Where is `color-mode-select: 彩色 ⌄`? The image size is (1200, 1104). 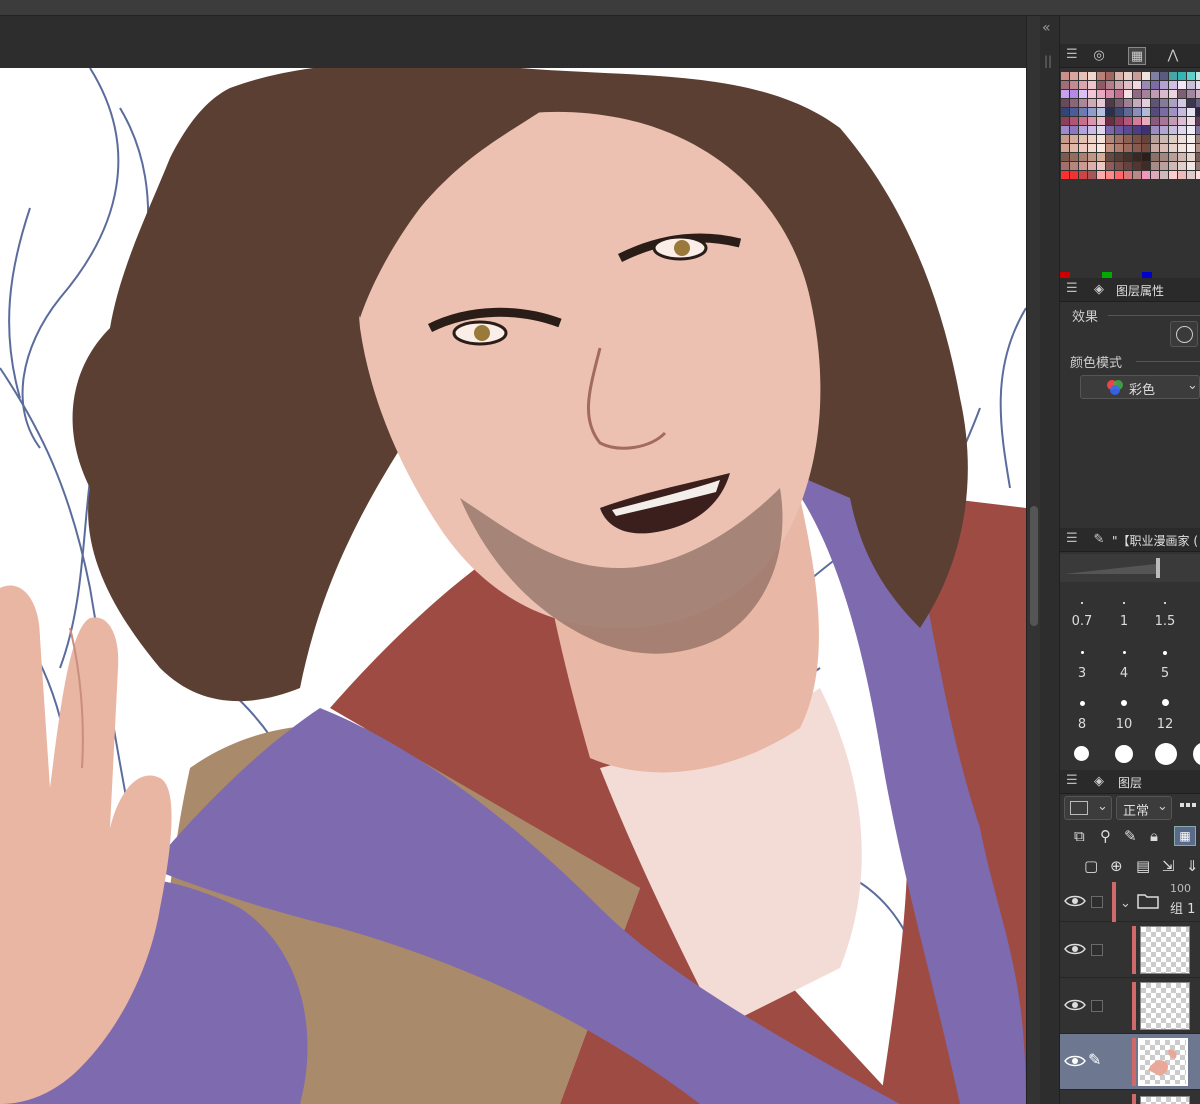 color-mode-select: 彩色 ⌄ is located at coordinates (1140, 387).